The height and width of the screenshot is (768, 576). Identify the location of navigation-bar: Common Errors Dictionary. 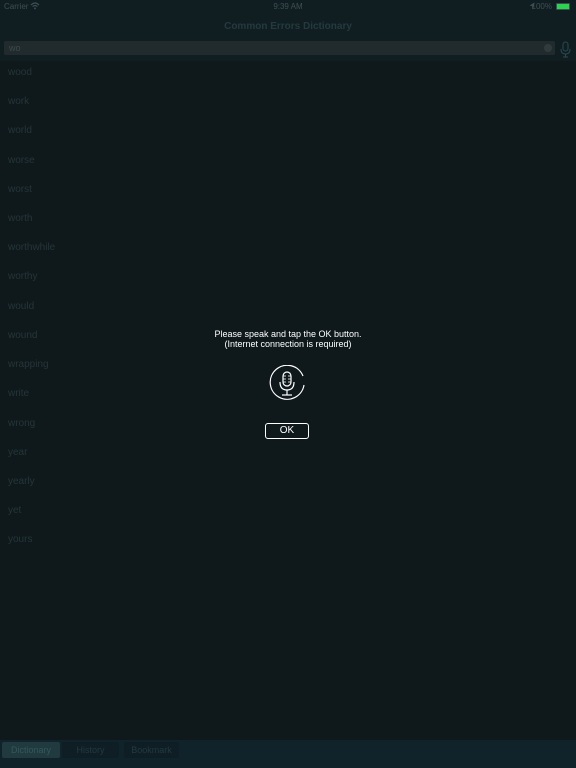
(288, 26).